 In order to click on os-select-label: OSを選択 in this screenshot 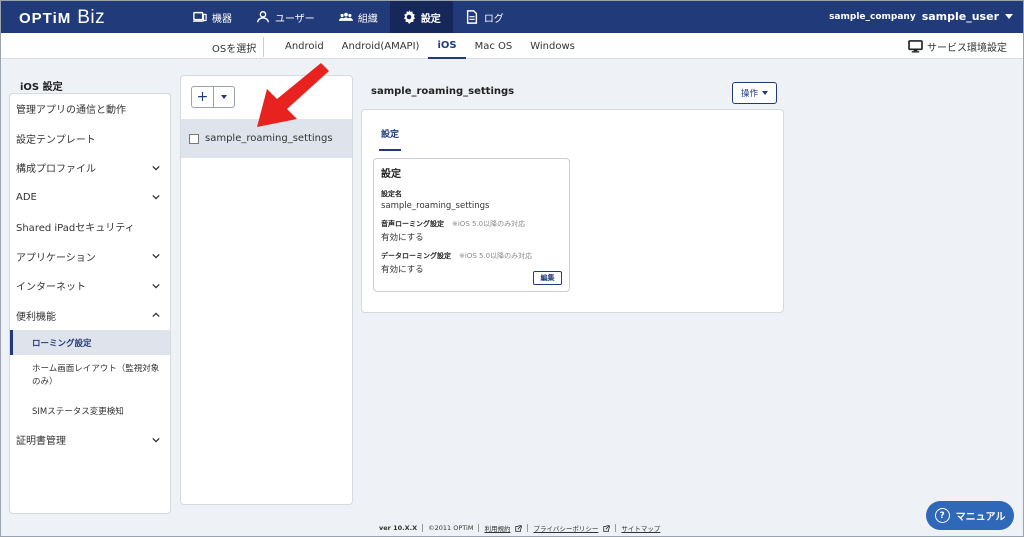, I will do `click(234, 49)`.